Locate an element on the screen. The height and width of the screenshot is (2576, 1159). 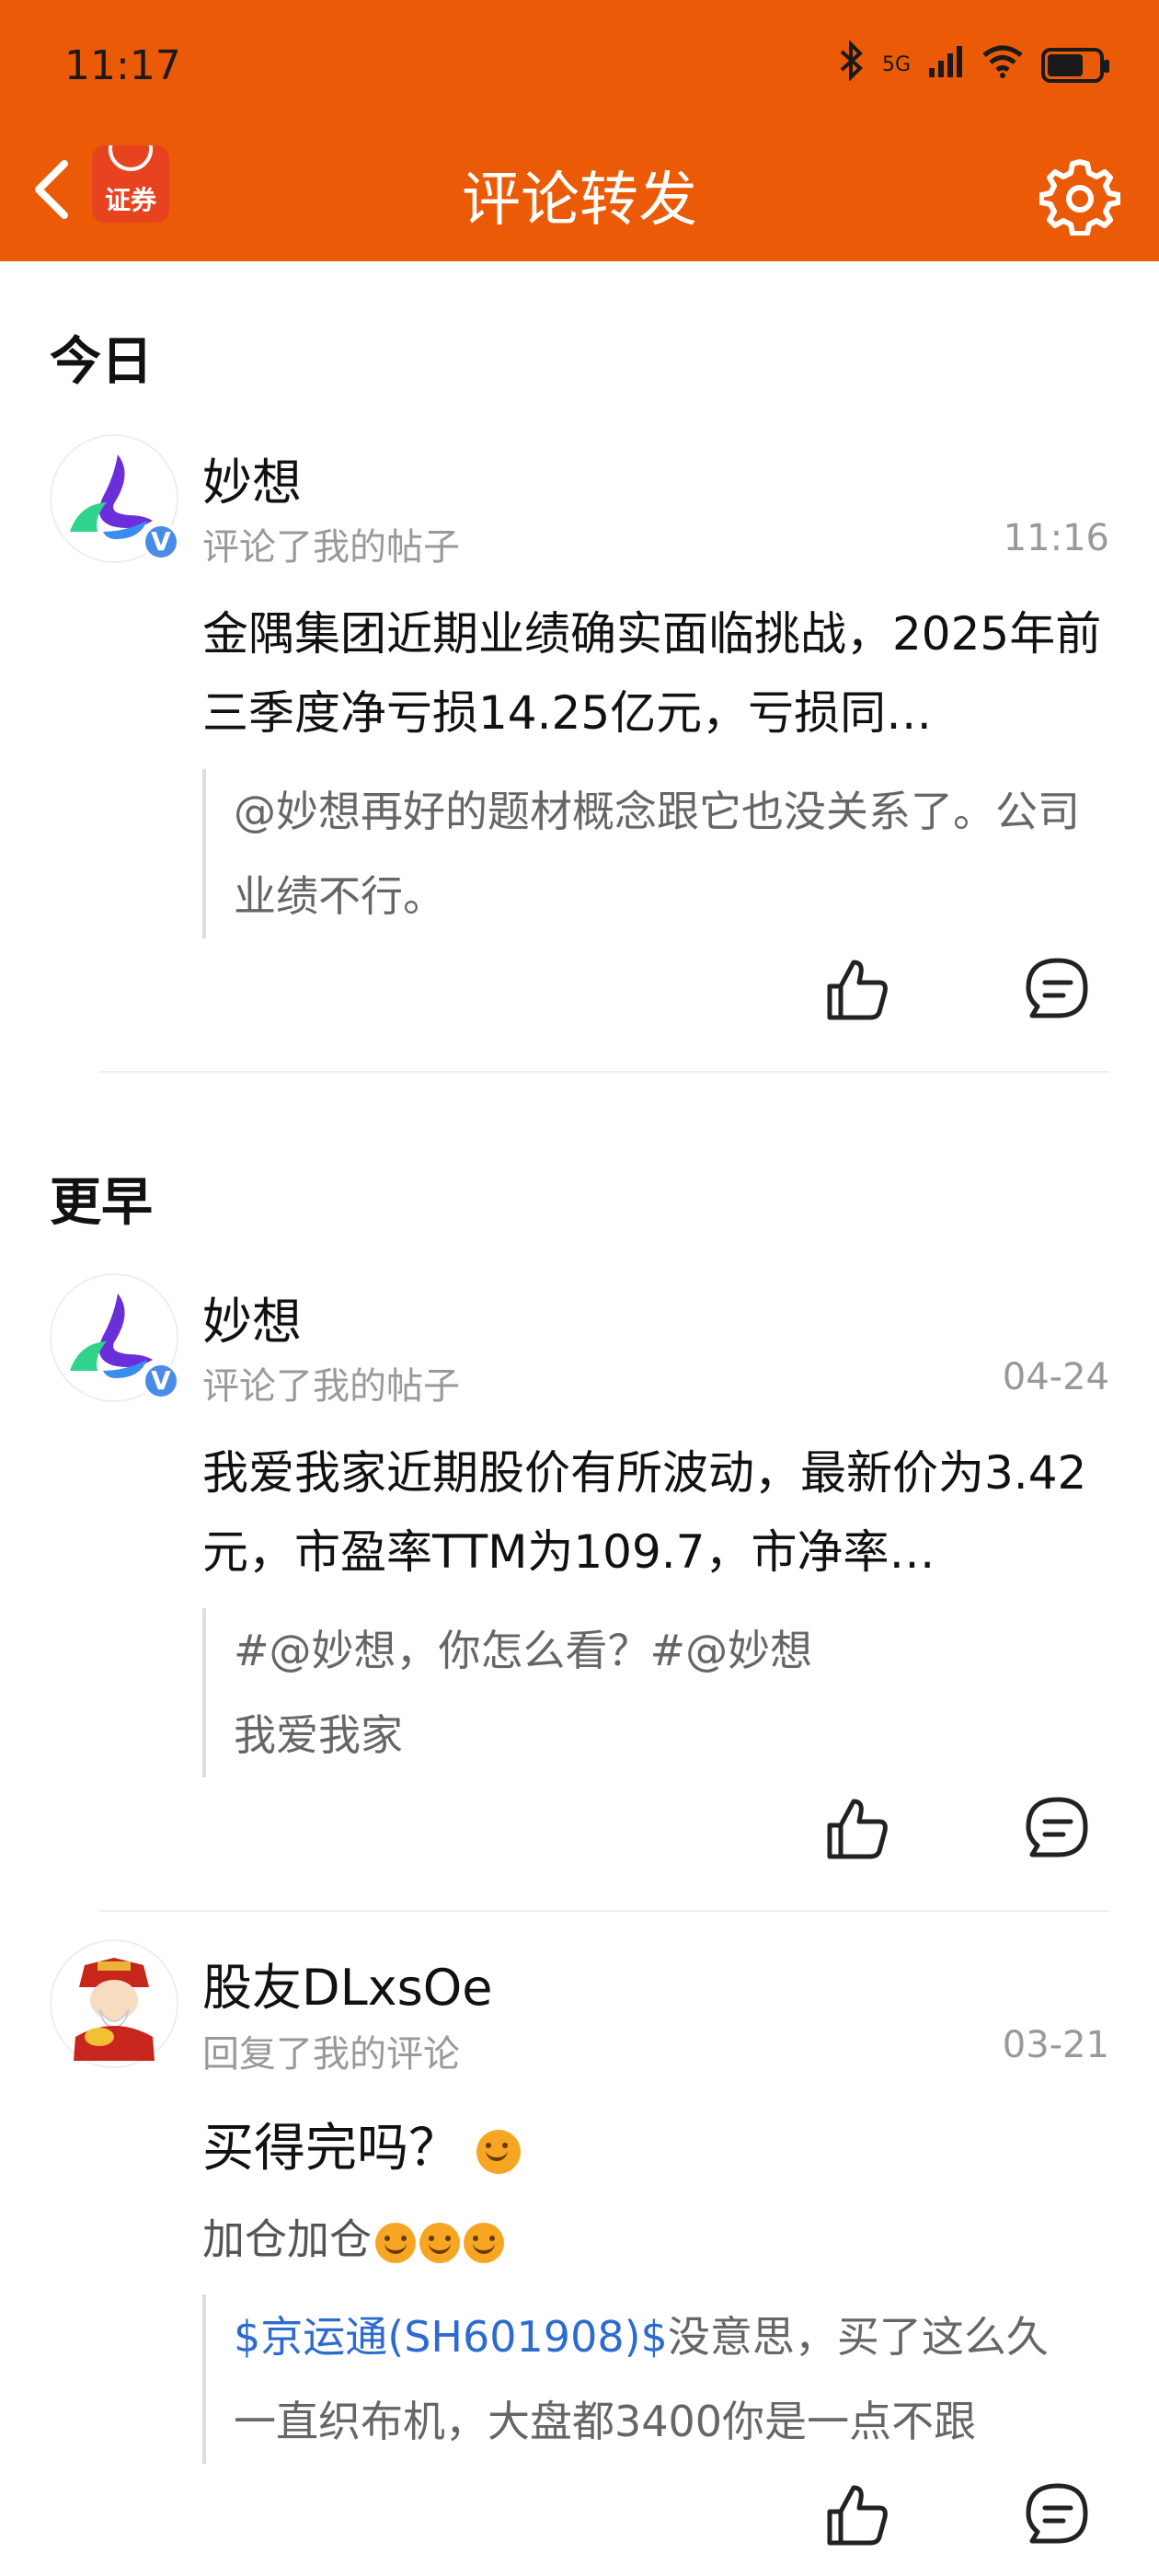
app-header: 11:17 5G 证券 评论转发 is located at coordinates (579, 130).